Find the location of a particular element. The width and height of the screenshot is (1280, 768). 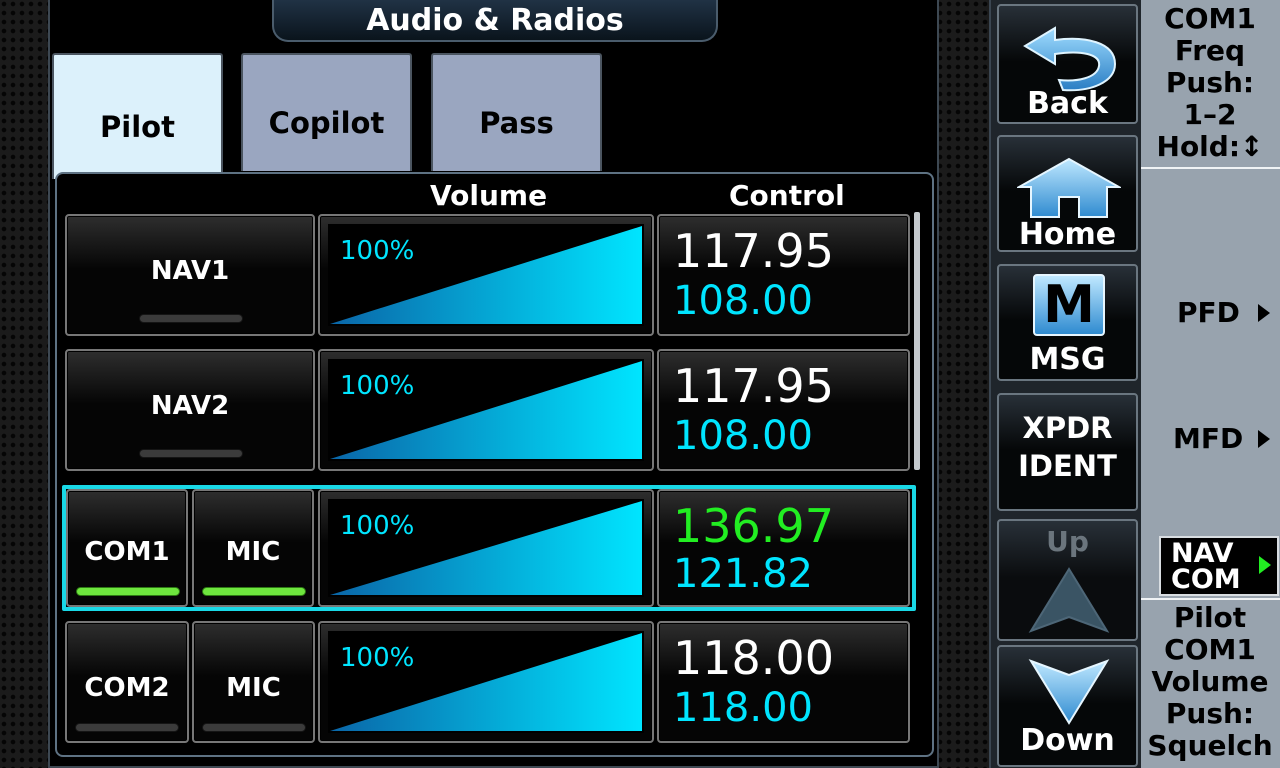

tab-pass: Pass is located at coordinates (516, 112).